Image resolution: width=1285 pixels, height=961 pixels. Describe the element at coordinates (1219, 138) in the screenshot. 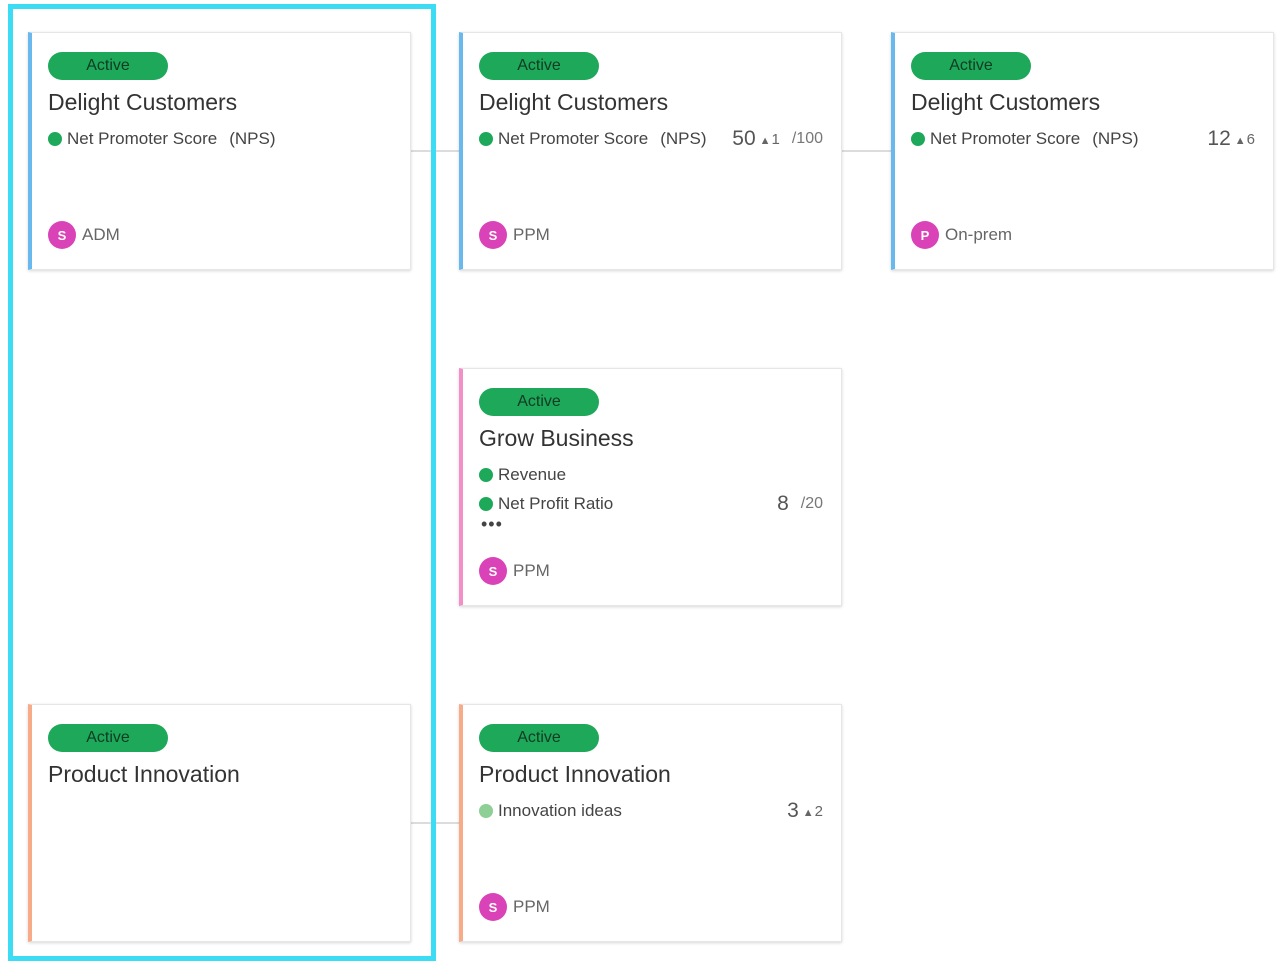

I see `metric-value: 12` at that location.